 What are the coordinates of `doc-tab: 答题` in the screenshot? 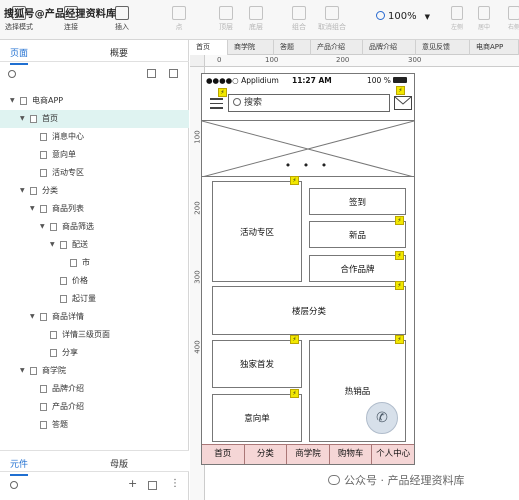 It's located at (292, 47).